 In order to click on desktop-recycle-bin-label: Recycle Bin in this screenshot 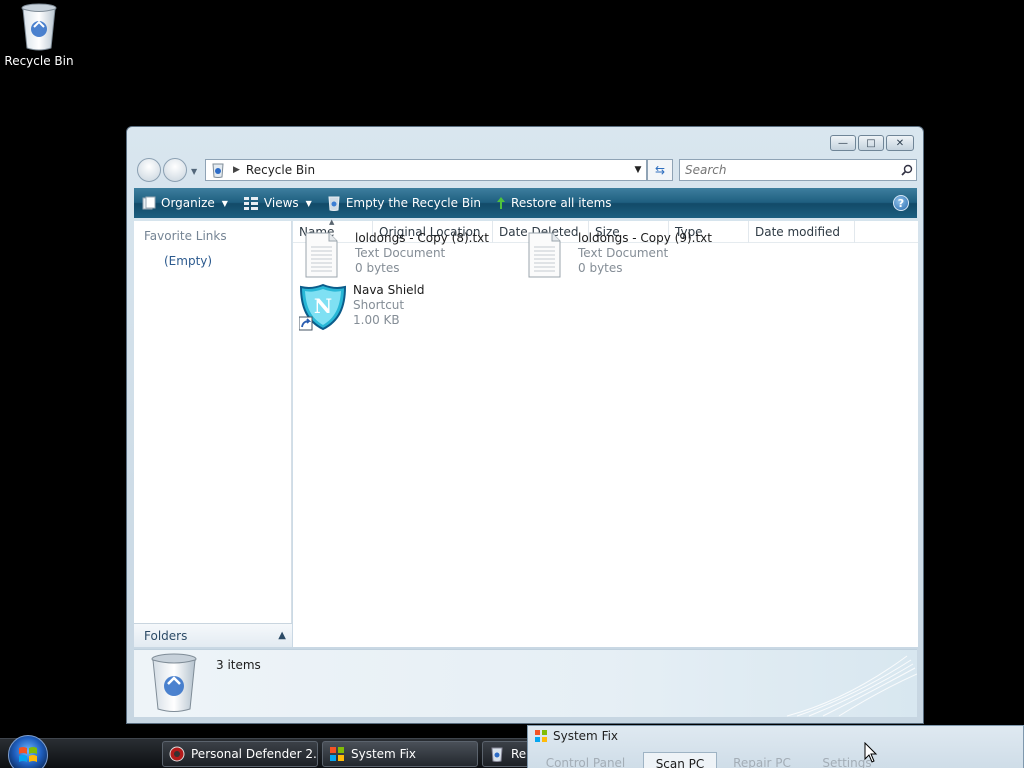, I will do `click(39, 61)`.